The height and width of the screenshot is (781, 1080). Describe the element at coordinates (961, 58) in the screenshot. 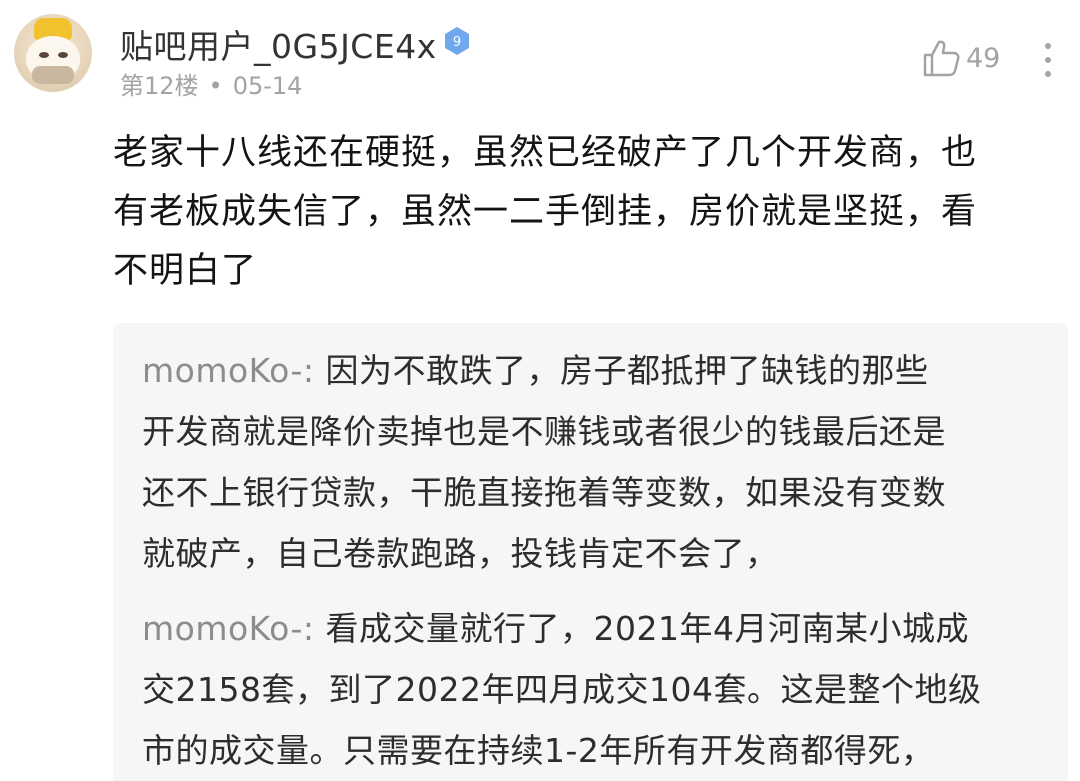

I see `like-button: 49` at that location.